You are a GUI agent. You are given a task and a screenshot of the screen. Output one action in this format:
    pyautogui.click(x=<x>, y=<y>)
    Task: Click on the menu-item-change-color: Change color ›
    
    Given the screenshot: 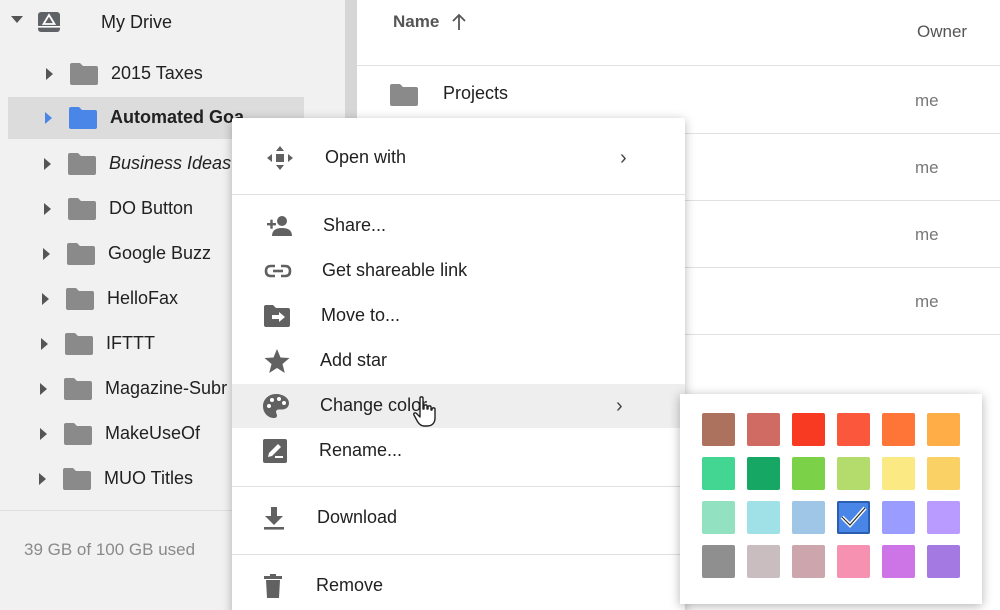 What is the action you would take?
    pyautogui.click(x=458, y=406)
    